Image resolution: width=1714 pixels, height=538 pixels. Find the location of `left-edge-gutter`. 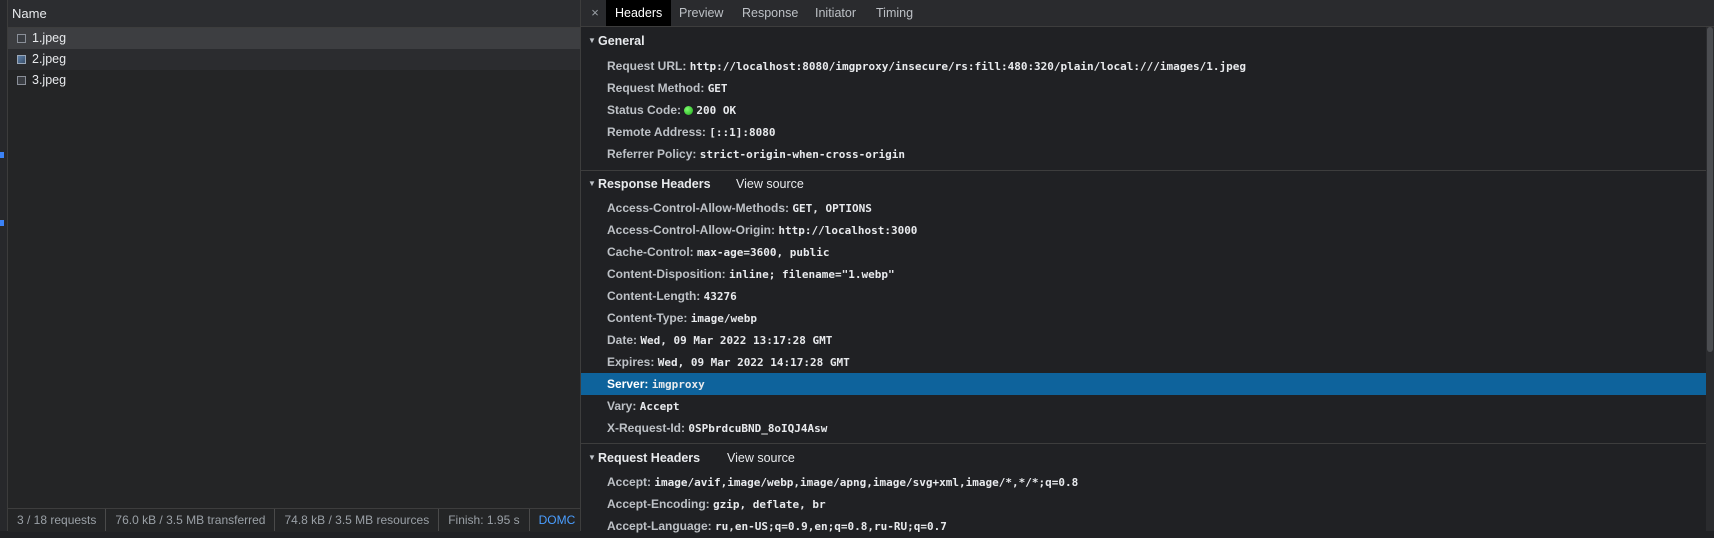

left-edge-gutter is located at coordinates (4, 265).